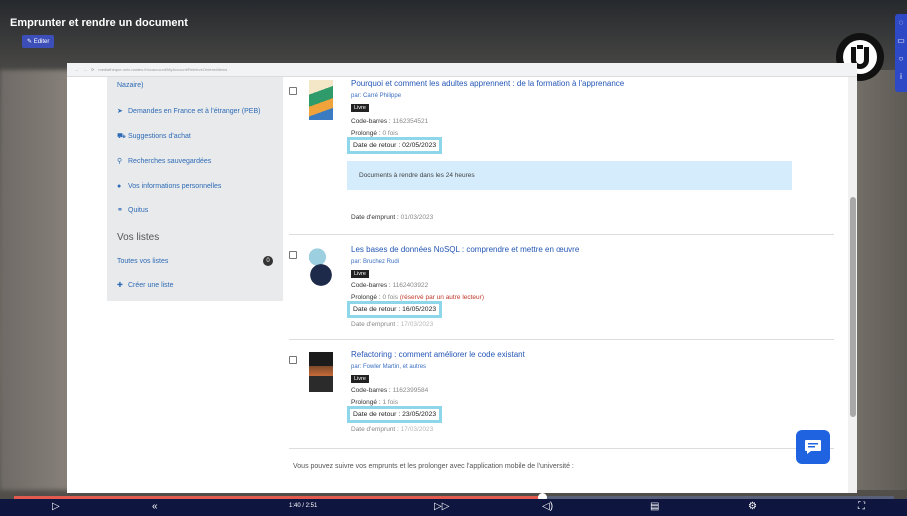 The height and width of the screenshot is (516, 907). What do you see at coordinates (441, 507) in the screenshot?
I see `fast-forward-icon: ▷▷` at bounding box center [441, 507].